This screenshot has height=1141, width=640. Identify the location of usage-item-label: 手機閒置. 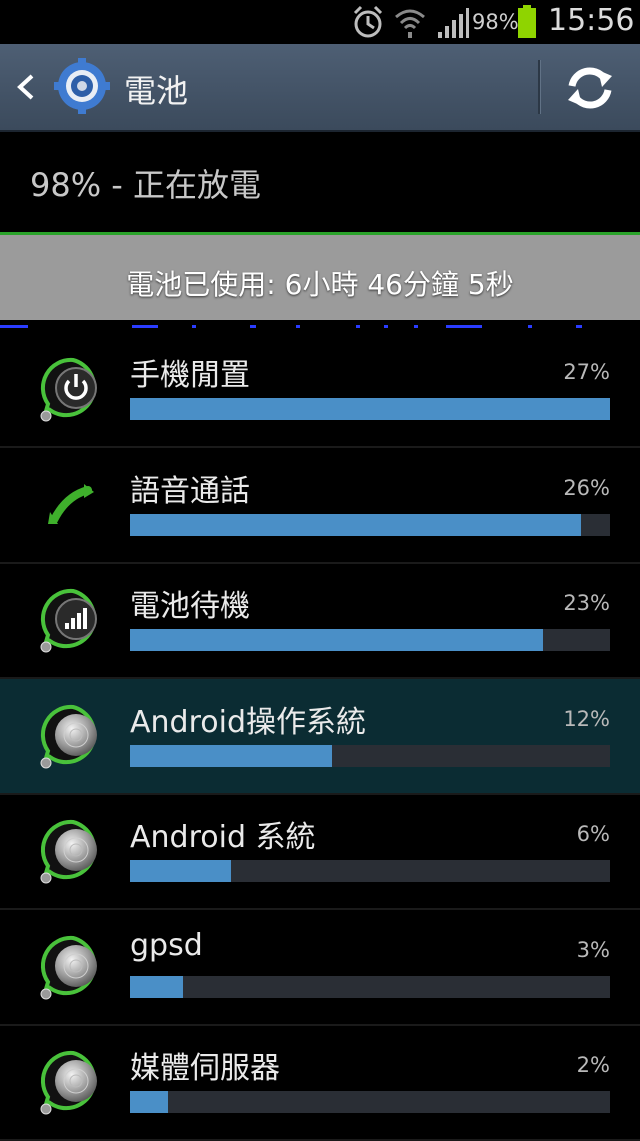
(190, 375).